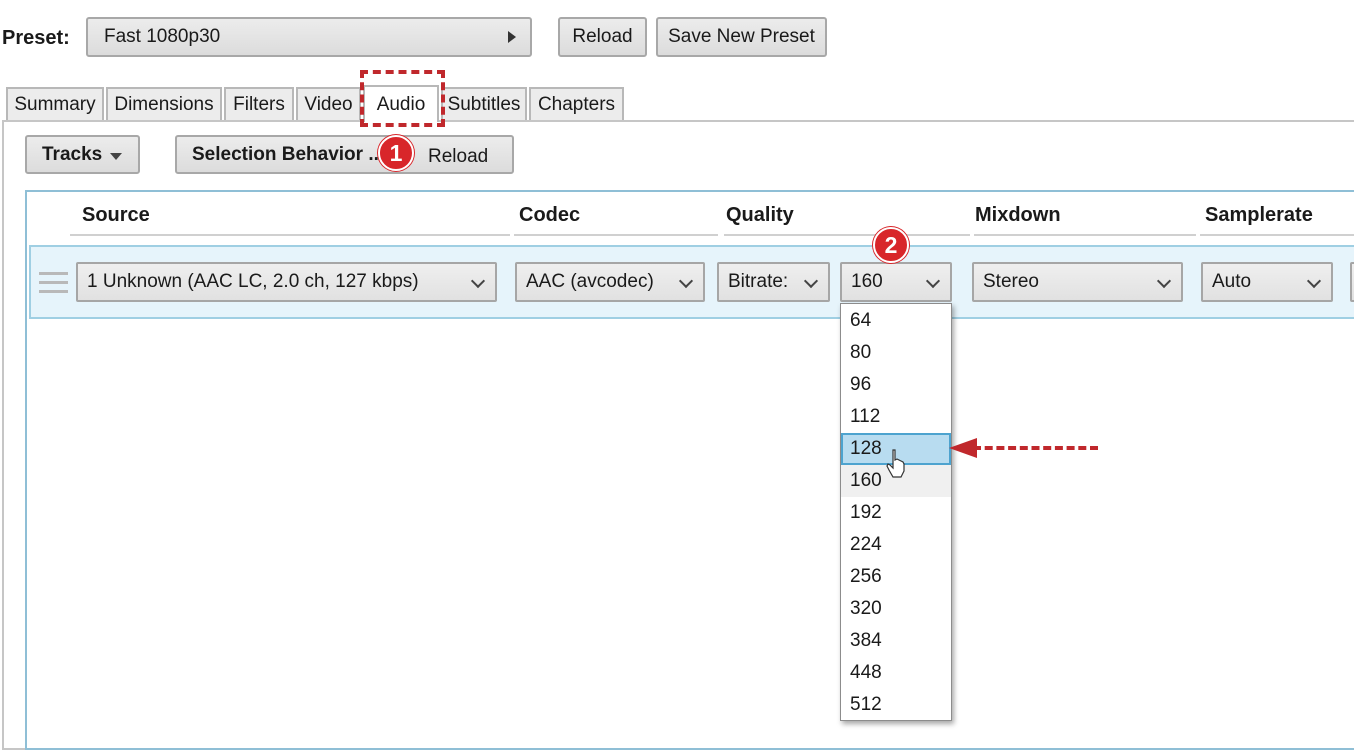 This screenshot has height=750, width=1354. I want to click on column-header-samplerate: Samplerate, so click(1259, 215).